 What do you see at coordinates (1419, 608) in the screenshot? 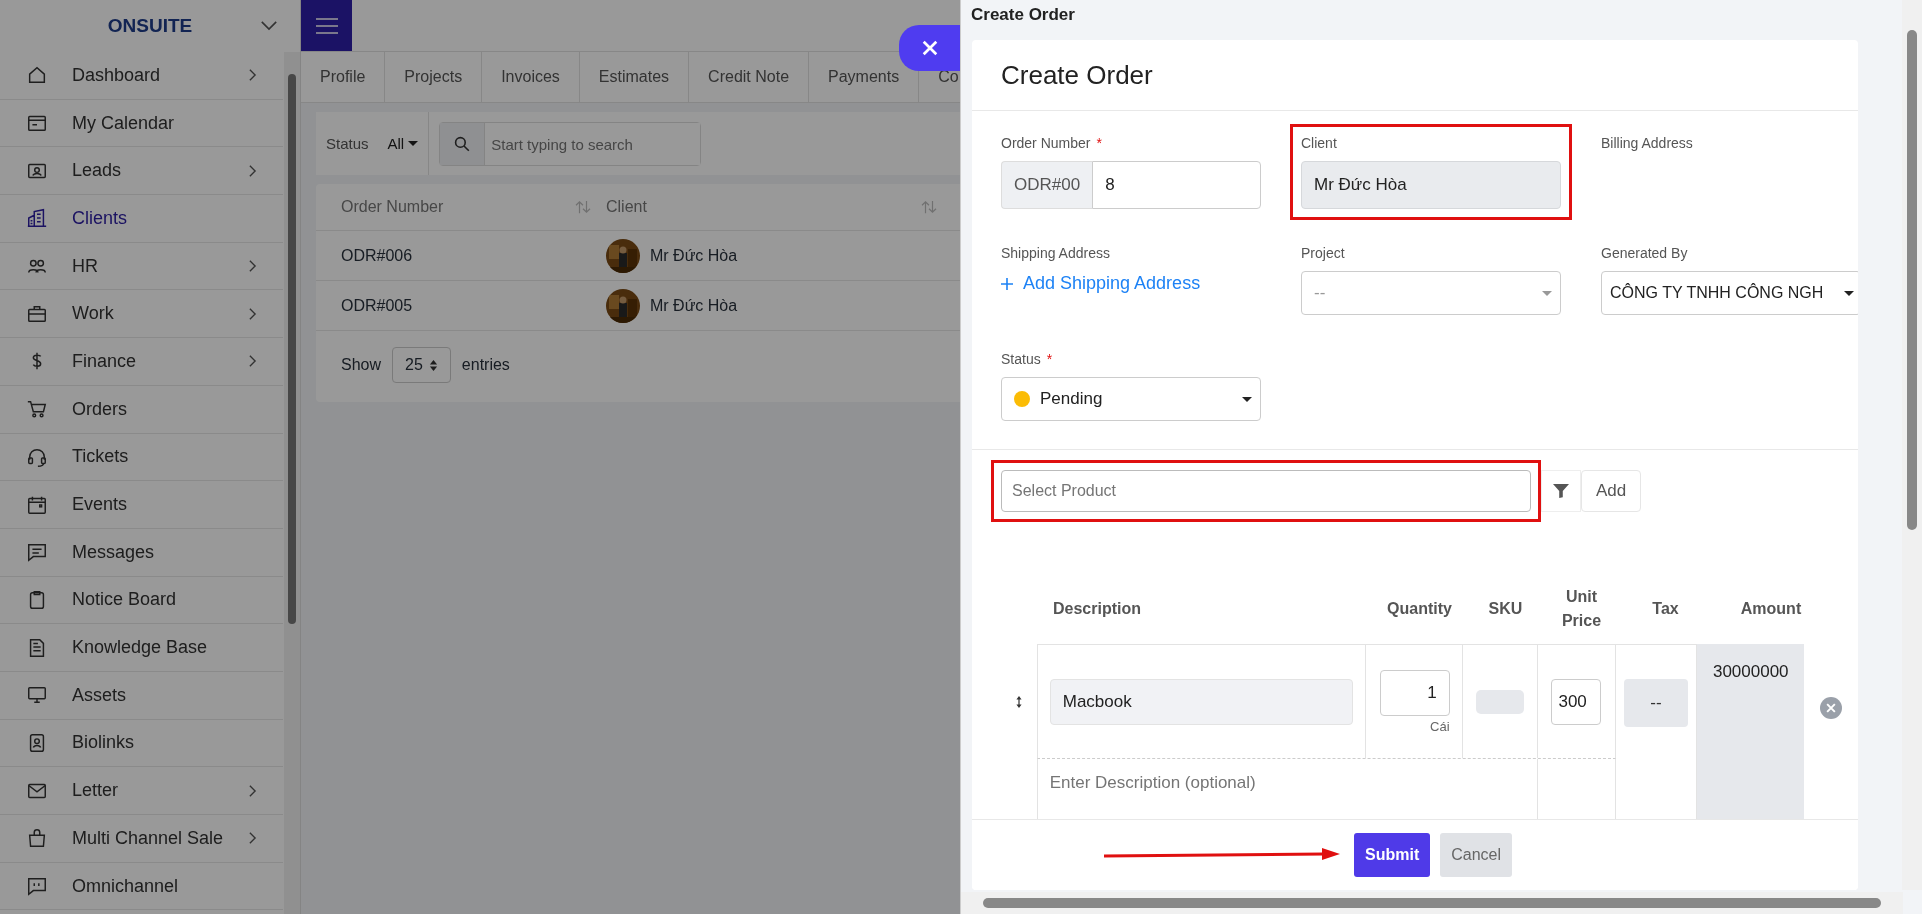
I see `column-header: Quantity` at bounding box center [1419, 608].